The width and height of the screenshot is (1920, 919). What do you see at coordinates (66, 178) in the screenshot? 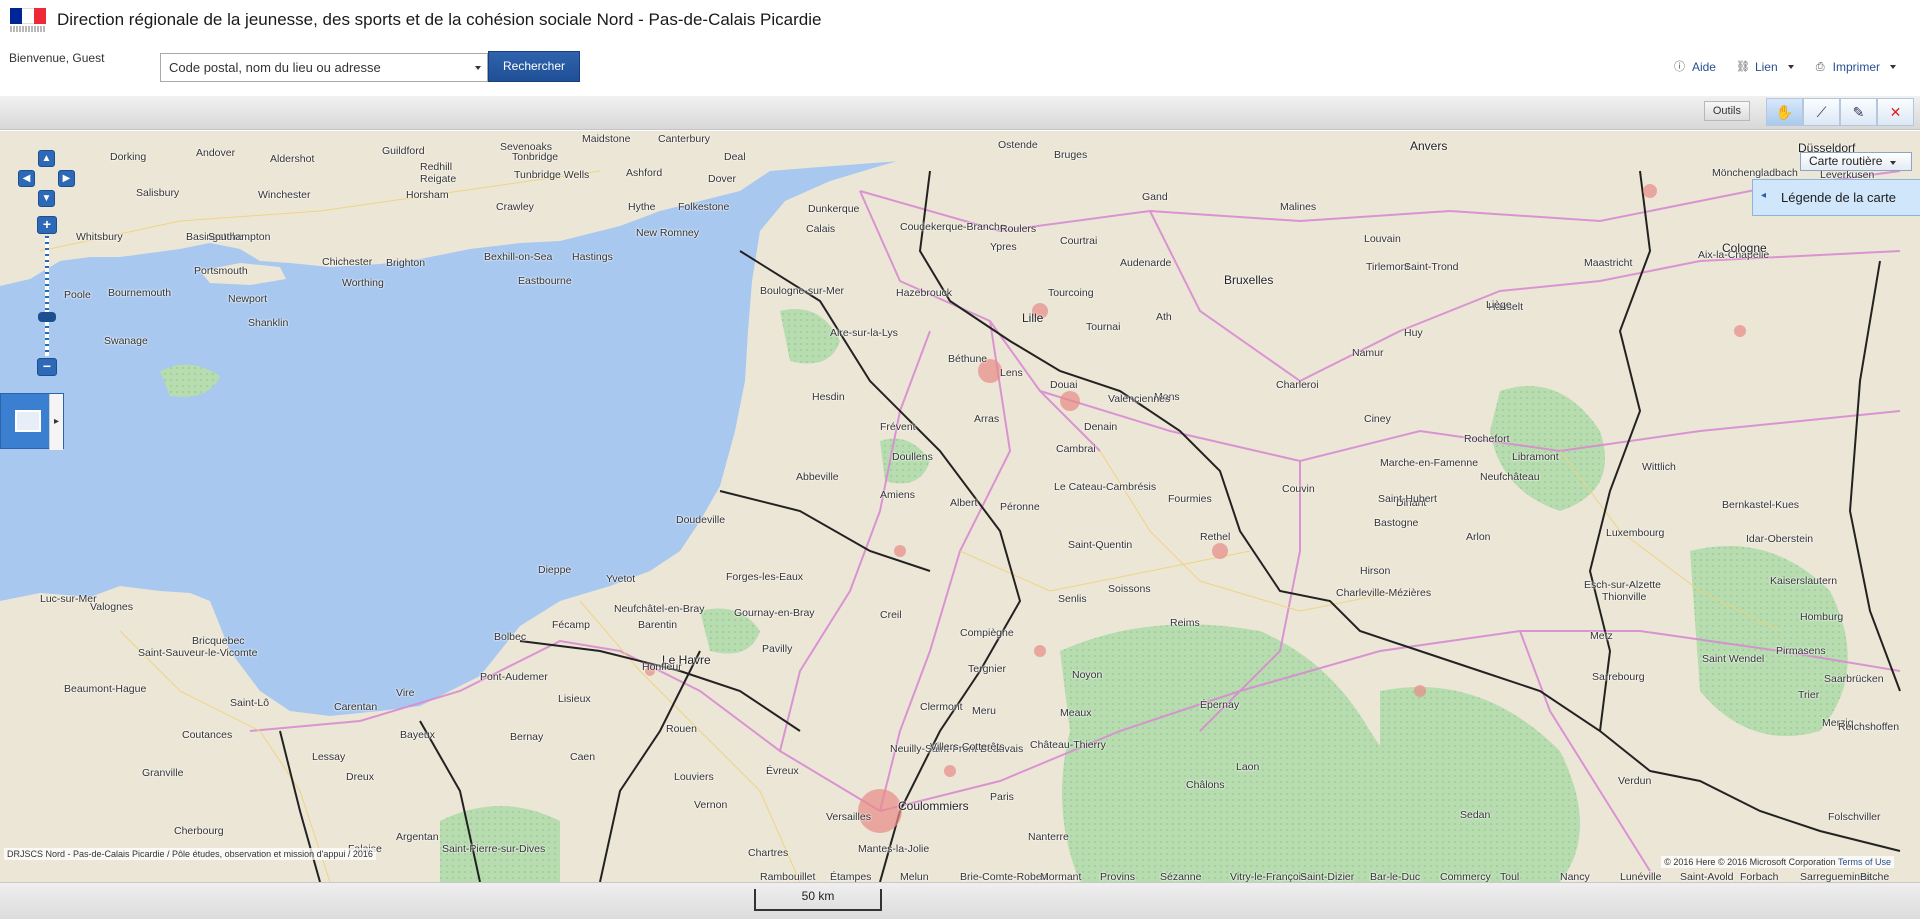
I see `pan-right-icon: ▶` at bounding box center [66, 178].